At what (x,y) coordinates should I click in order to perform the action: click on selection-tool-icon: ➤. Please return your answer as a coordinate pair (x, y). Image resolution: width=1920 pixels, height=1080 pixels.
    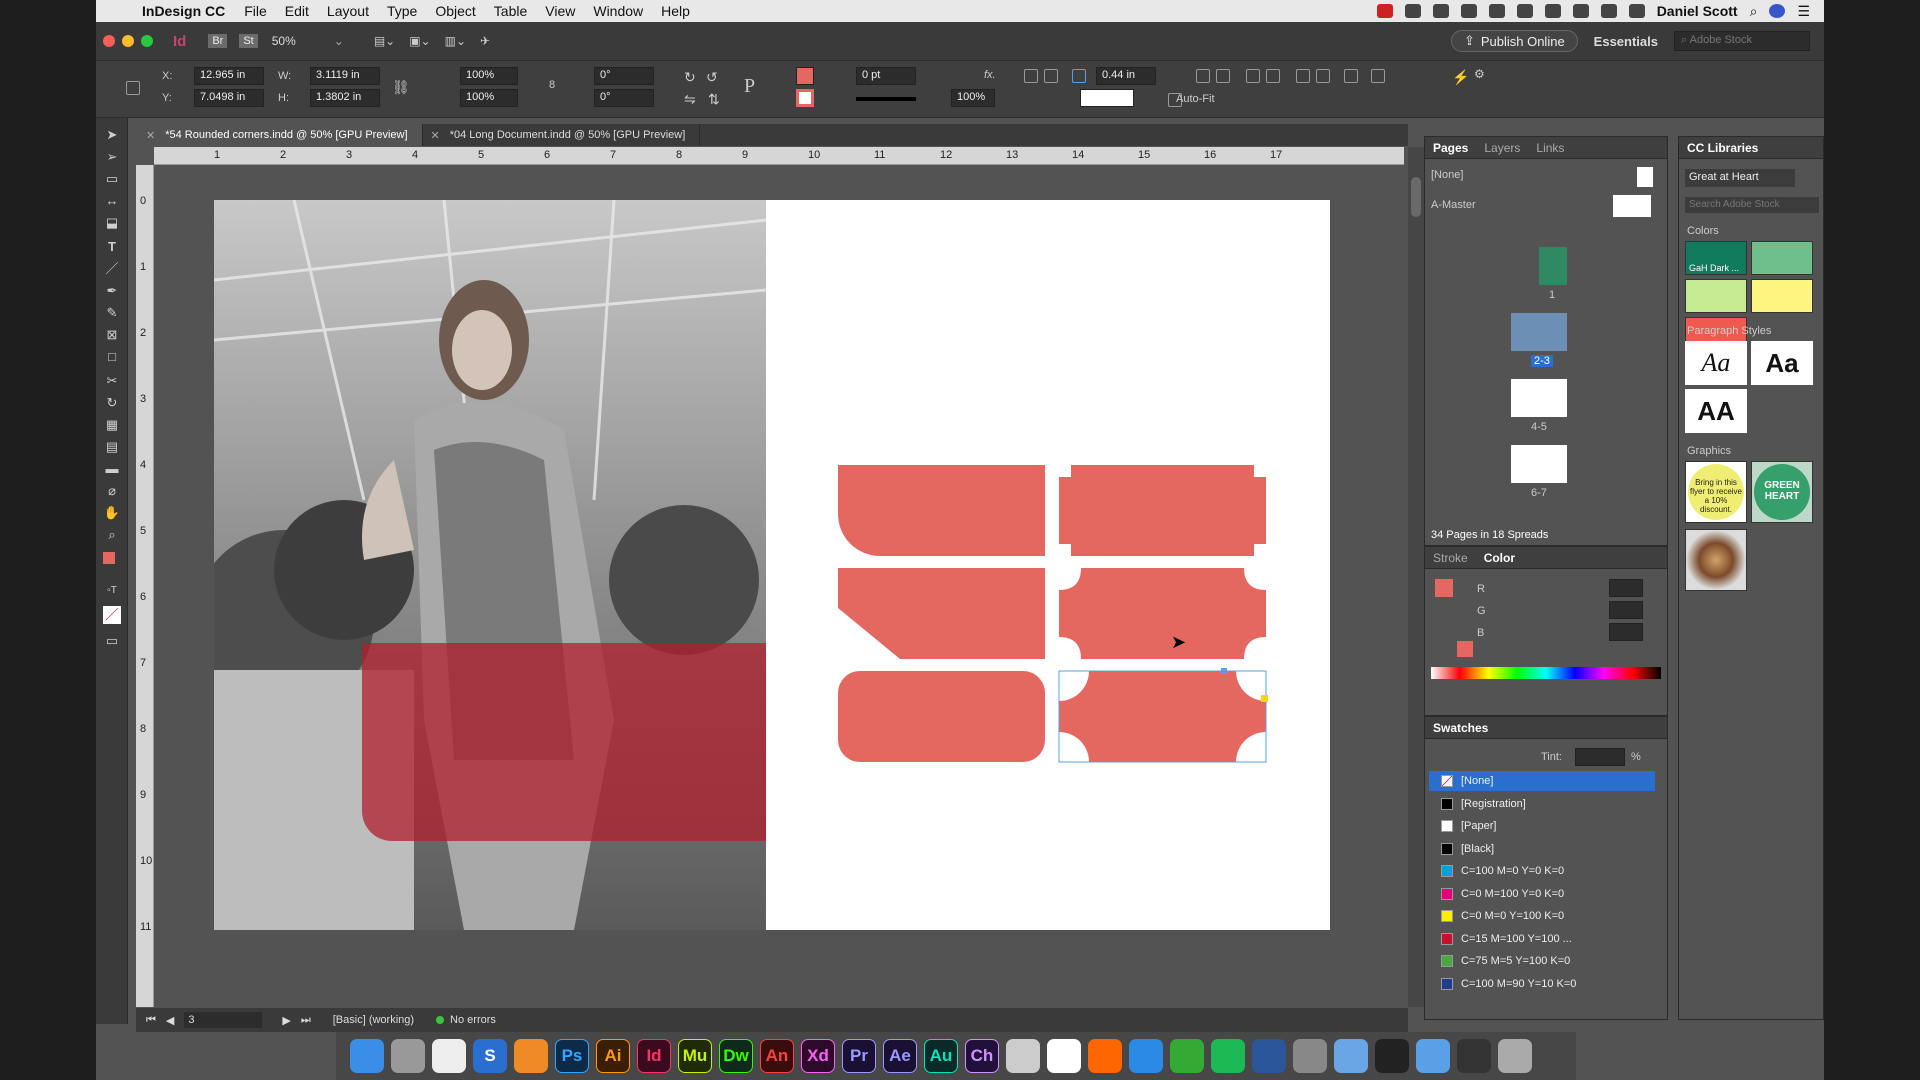
    Looking at the image, I should click on (112, 135).